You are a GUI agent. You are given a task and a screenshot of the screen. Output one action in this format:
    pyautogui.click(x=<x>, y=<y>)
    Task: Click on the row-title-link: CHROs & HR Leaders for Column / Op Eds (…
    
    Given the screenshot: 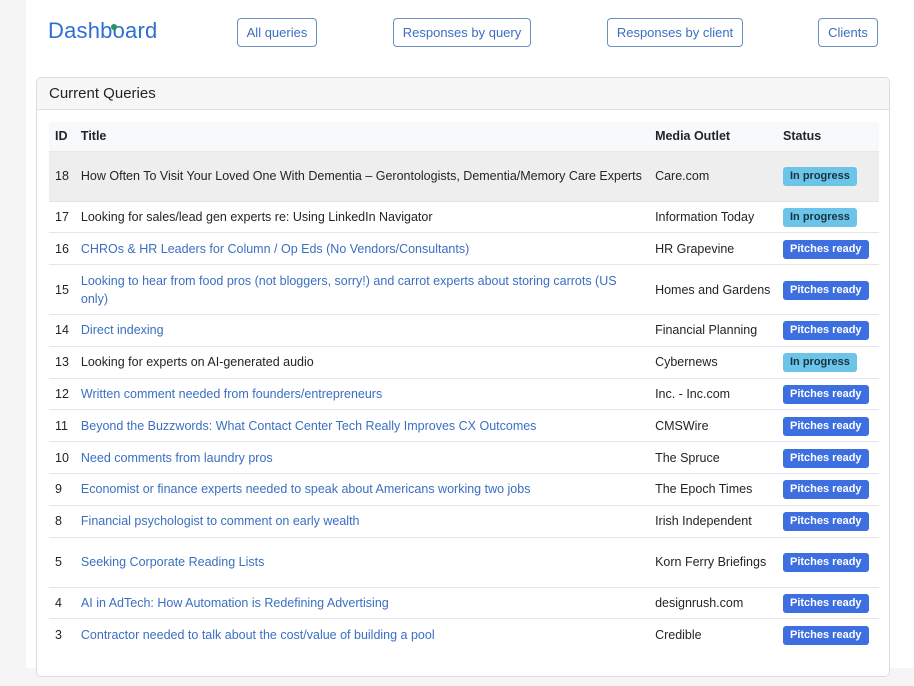 What is the action you would take?
    pyautogui.click(x=275, y=249)
    